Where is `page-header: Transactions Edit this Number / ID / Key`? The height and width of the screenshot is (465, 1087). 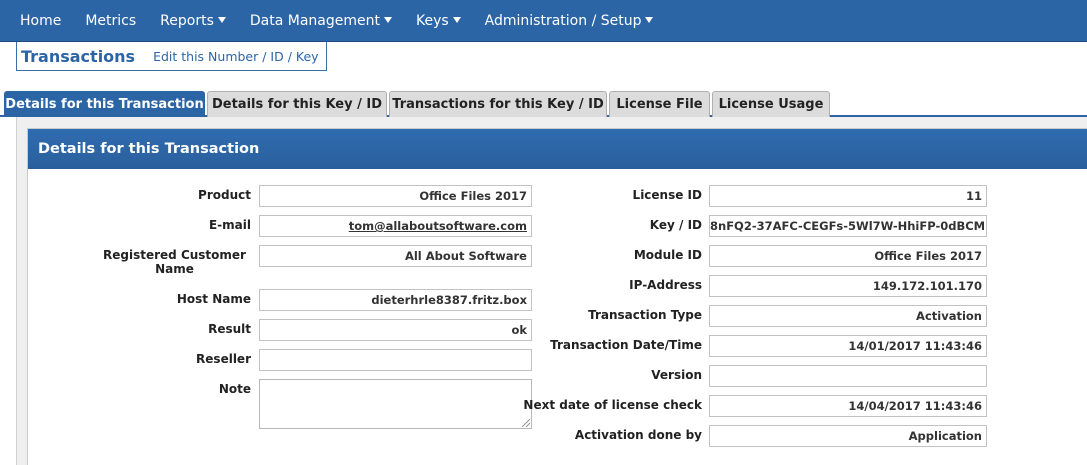 page-header: Transactions Edit this Number / ID / Key is located at coordinates (171, 56).